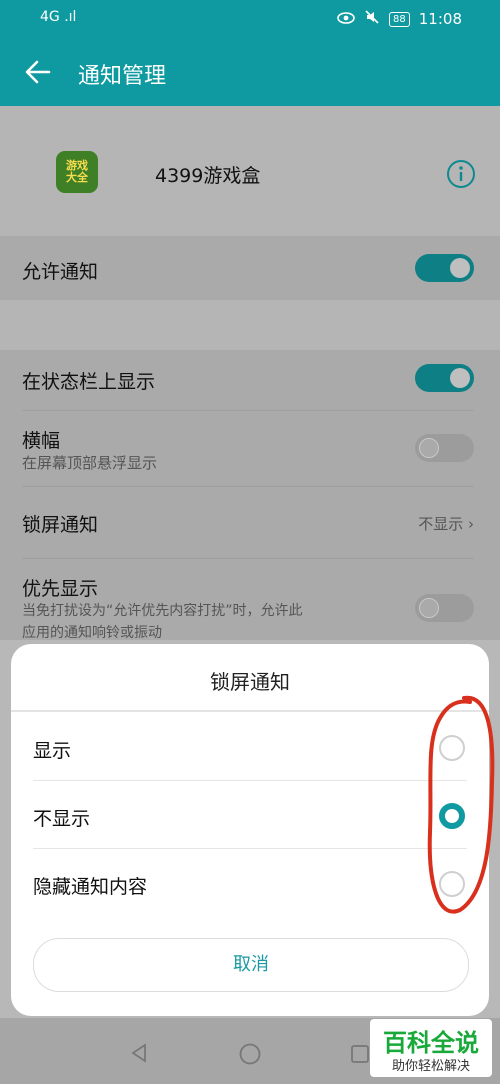 The width and height of the screenshot is (500, 1084). I want to click on chevron-right-icon: ›, so click(471, 524).